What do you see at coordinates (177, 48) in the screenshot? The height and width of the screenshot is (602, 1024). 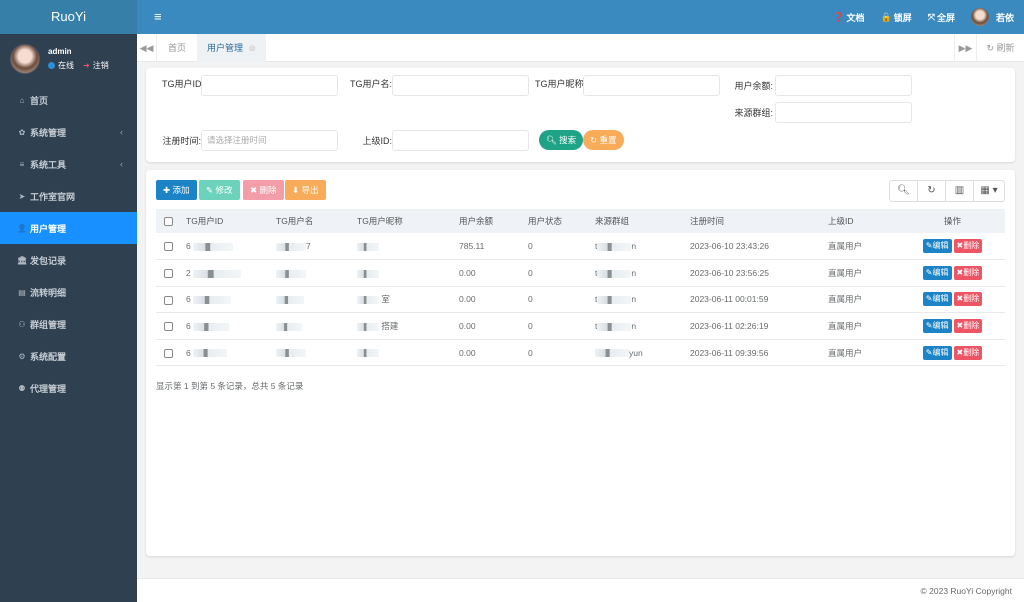 I see `tab-home: 首页` at bounding box center [177, 48].